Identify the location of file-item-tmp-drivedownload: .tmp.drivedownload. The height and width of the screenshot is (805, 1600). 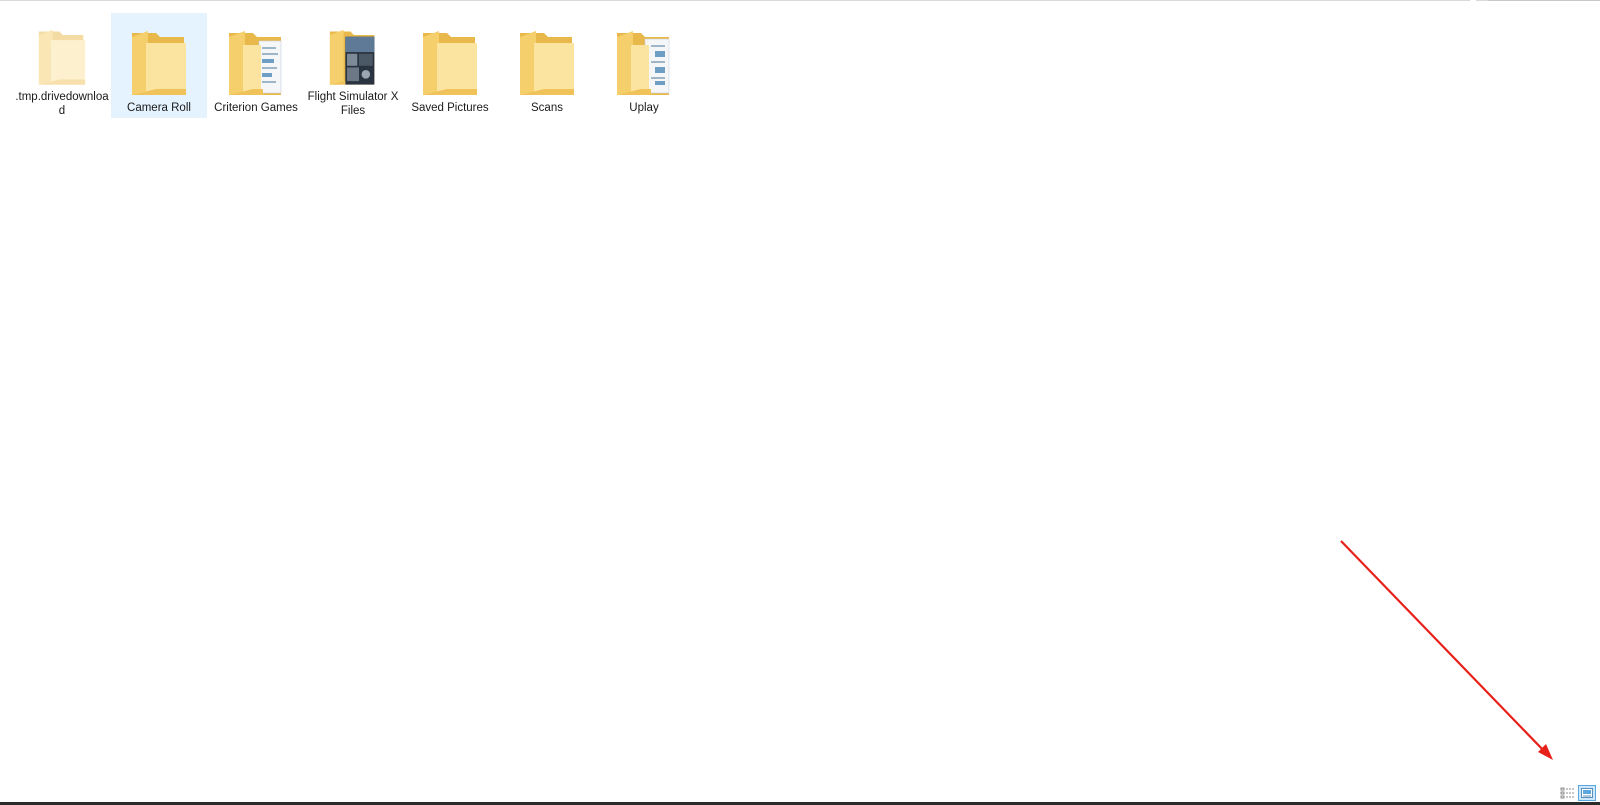
(62, 65).